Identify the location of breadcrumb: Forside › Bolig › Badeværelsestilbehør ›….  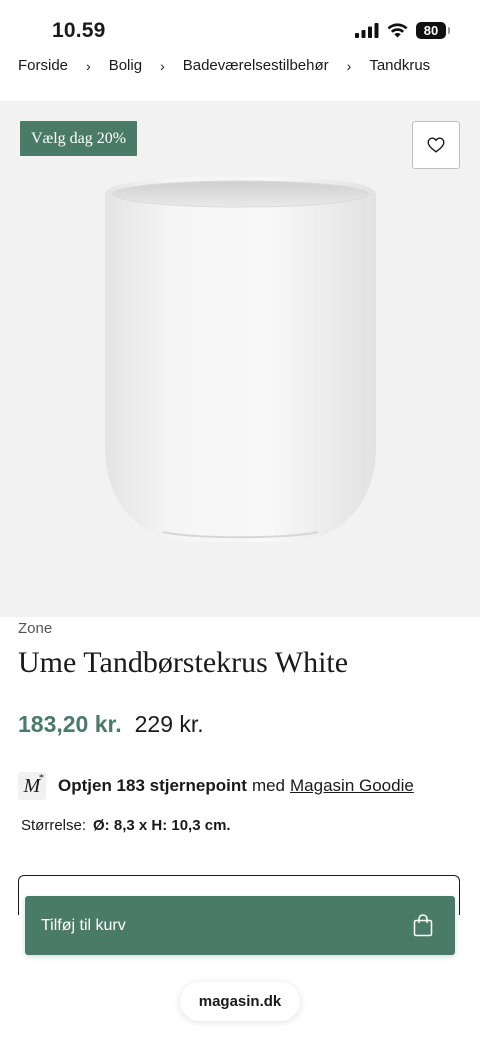
(224, 65).